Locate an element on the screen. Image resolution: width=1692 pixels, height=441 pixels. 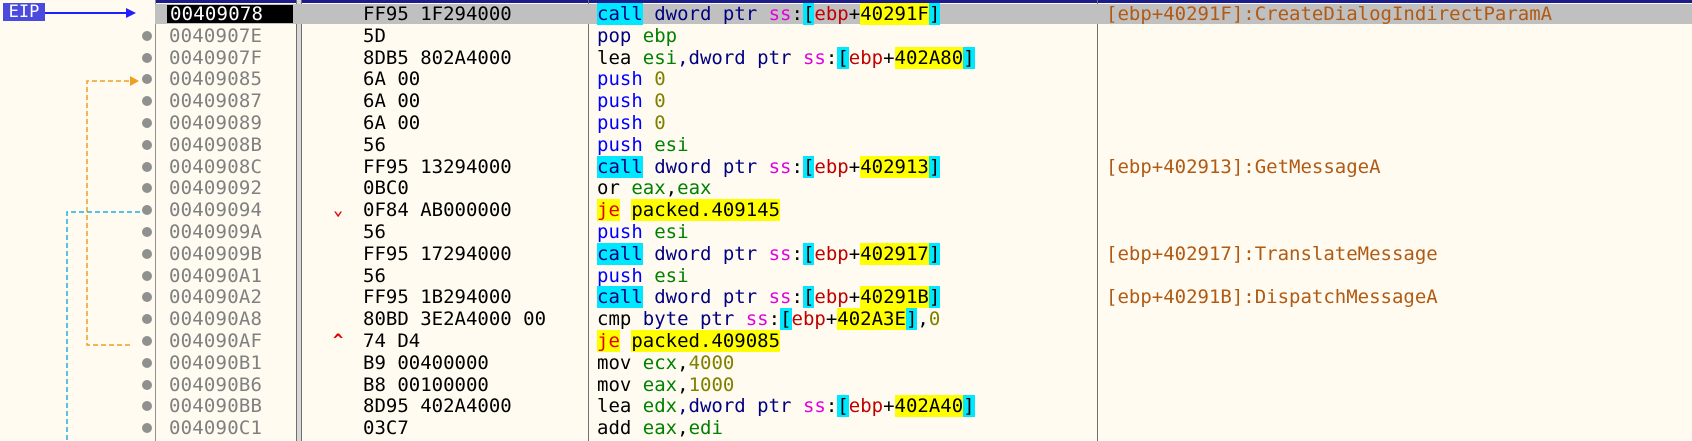
instruction-row: 0040907E 5D pop ebp is located at coordinates (846, 36).